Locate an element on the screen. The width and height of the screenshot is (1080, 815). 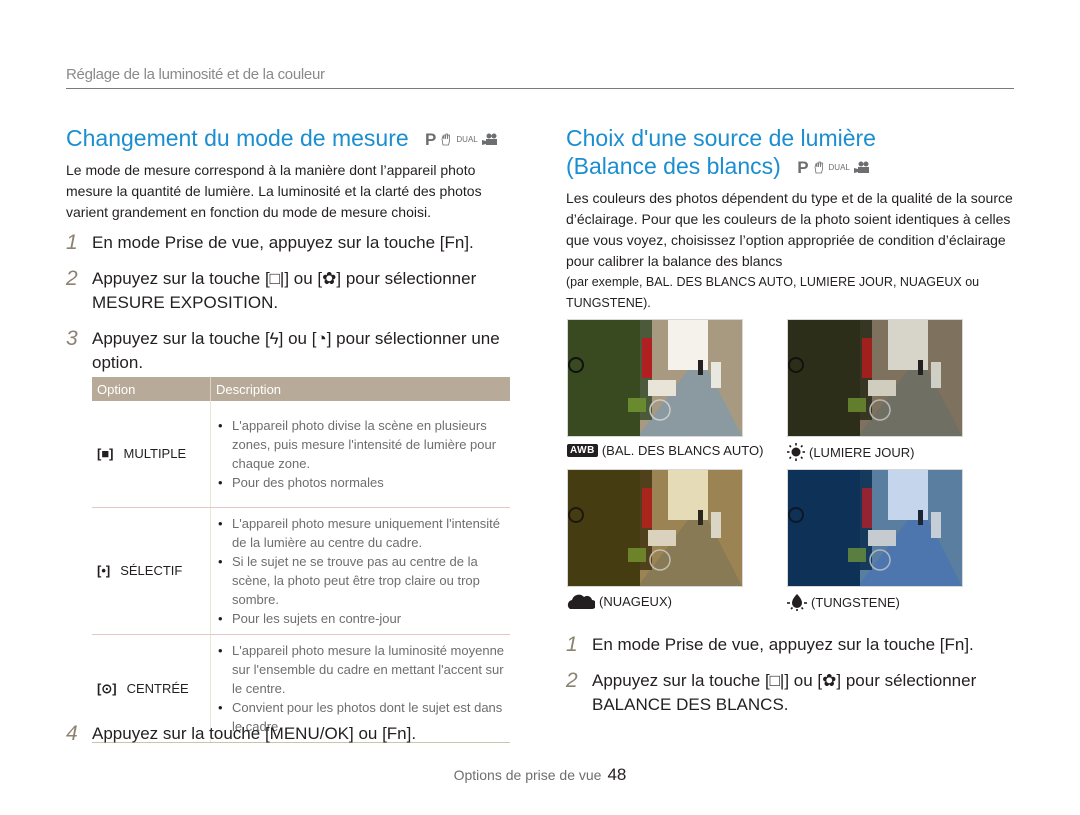
photo-caption: (NUAGEUX) is located at coordinates (655, 601).